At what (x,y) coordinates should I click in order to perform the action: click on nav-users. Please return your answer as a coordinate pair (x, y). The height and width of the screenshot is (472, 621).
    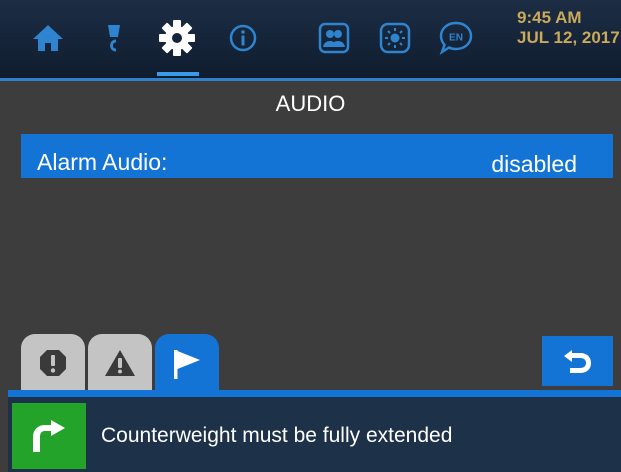
    Looking at the image, I should click on (334, 38).